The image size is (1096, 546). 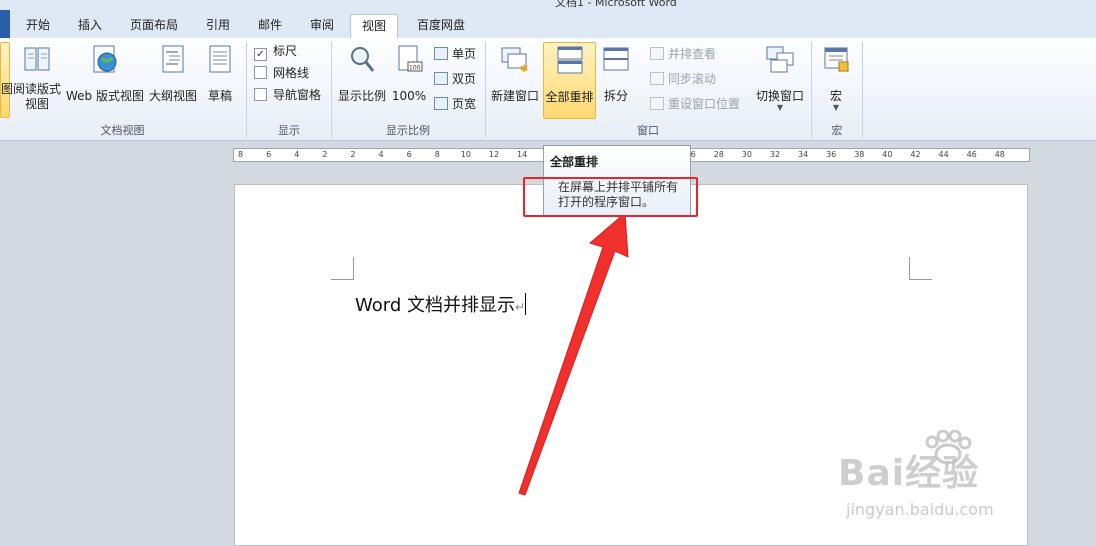 I want to click on side-by-side-icon, so click(x=657, y=53).